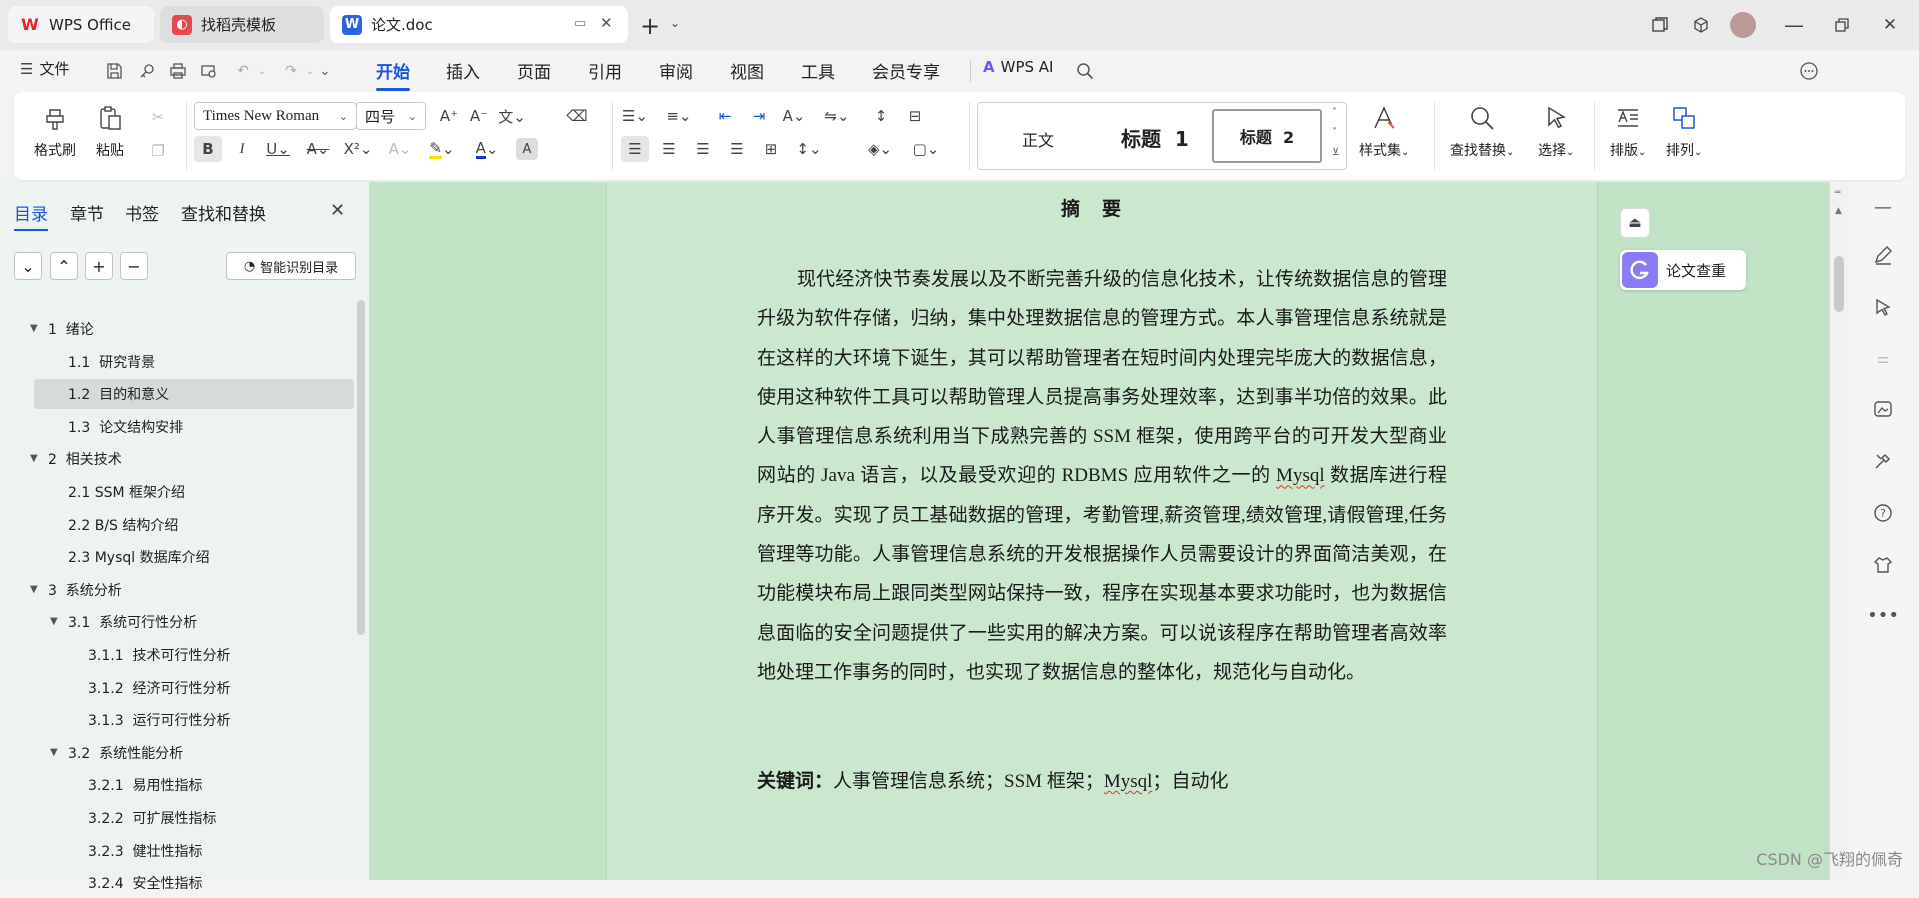 The image size is (1919, 898). Describe the element at coordinates (185, 785) in the screenshot. I see `toc-item: 3.2.1 易用性指标` at that location.